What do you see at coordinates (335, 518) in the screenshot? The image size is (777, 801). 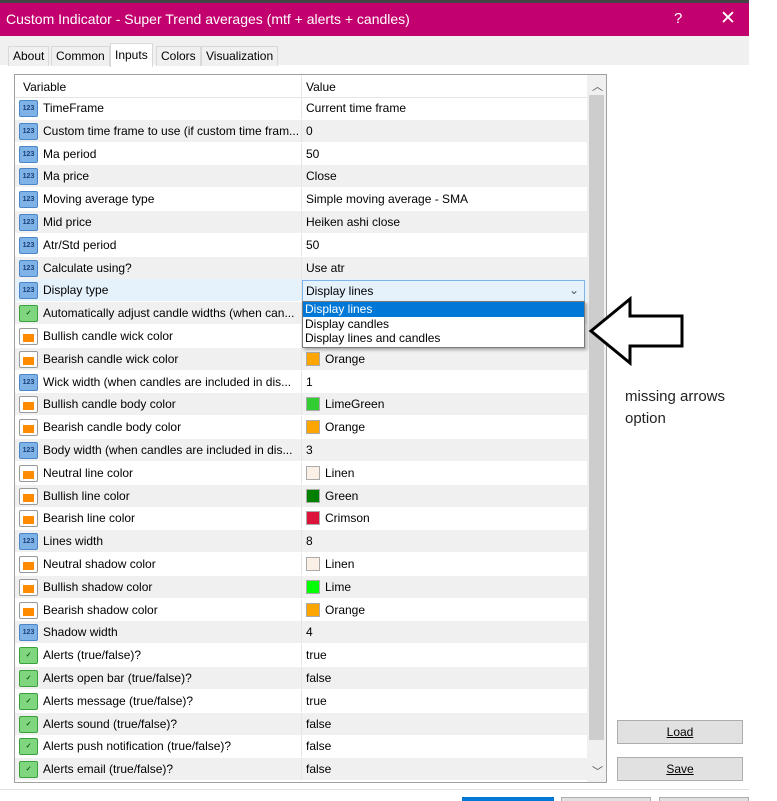 I see `variable-value: Crimson` at bounding box center [335, 518].